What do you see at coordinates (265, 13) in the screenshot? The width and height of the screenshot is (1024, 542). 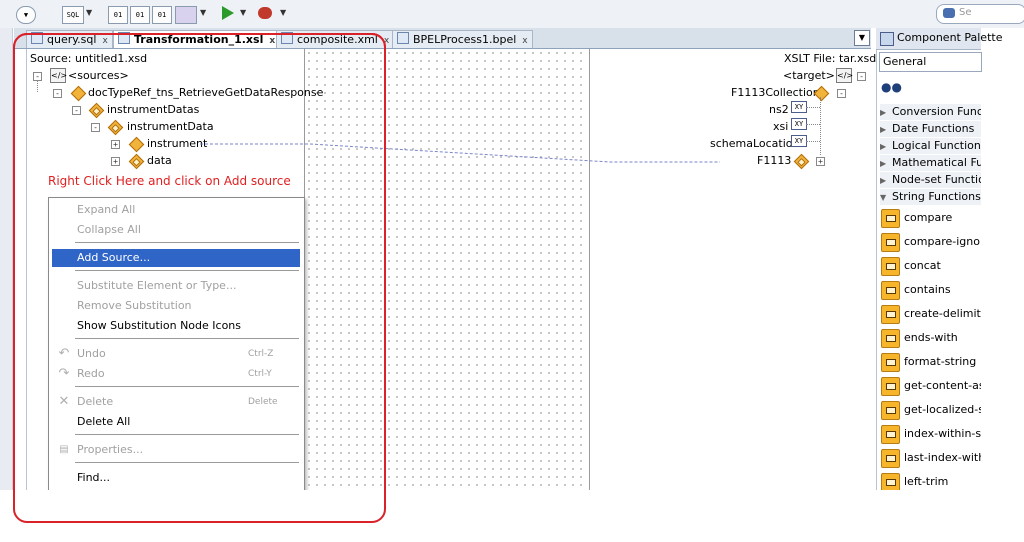 I see `debug-icon` at bounding box center [265, 13].